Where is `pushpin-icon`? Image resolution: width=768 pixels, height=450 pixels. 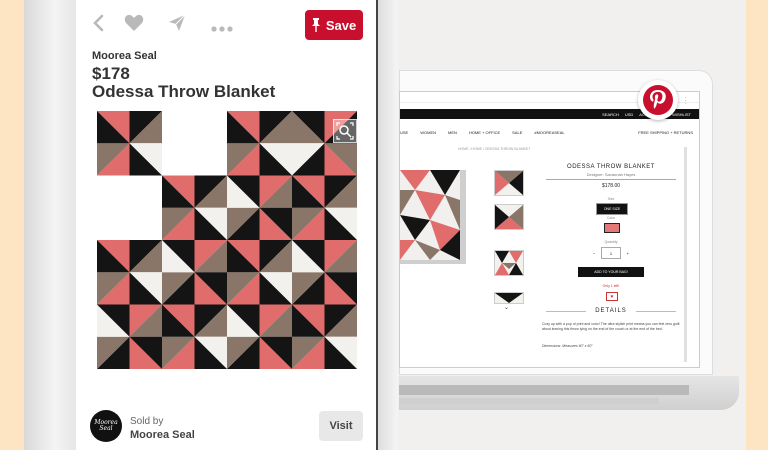
pushpin-icon is located at coordinates (315, 25).